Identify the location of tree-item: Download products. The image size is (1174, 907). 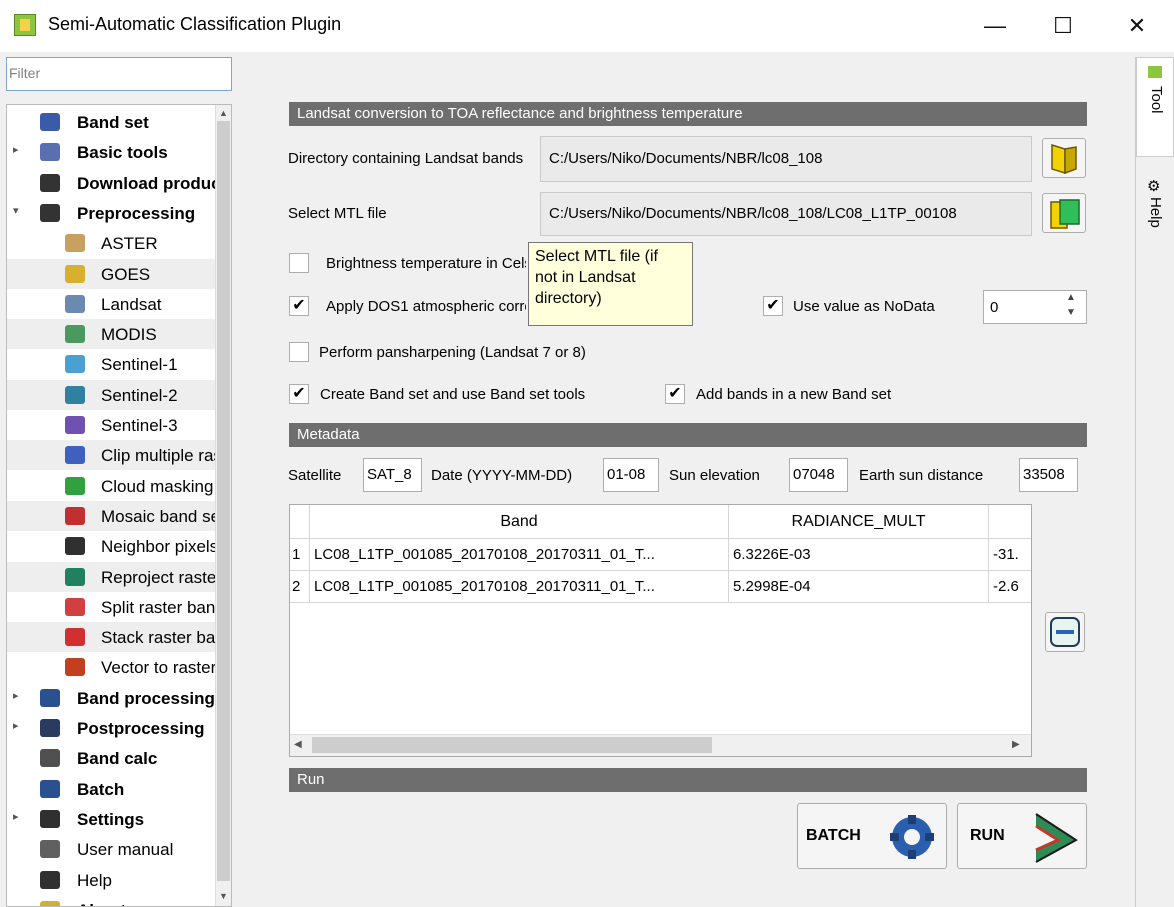
(111, 183).